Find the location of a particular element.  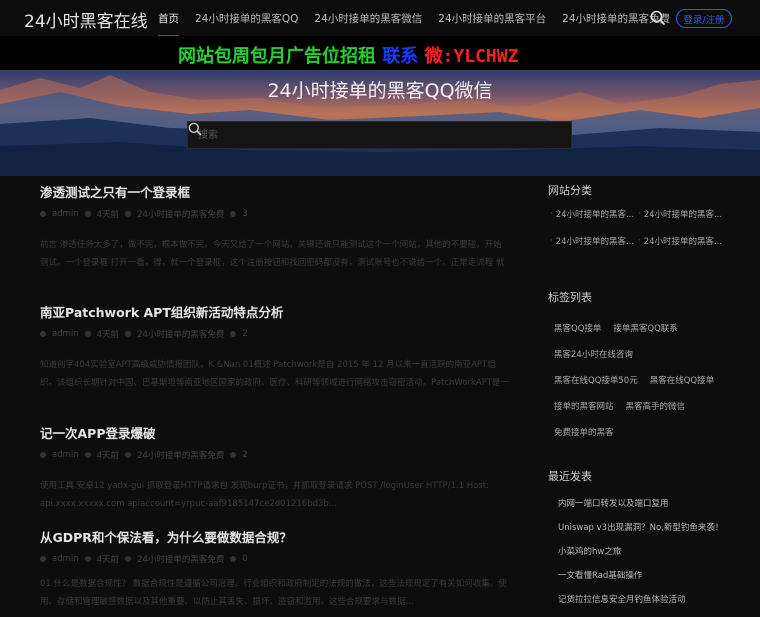

hero-title: 24小时接单的黑客QQ微信 is located at coordinates (380, 91).